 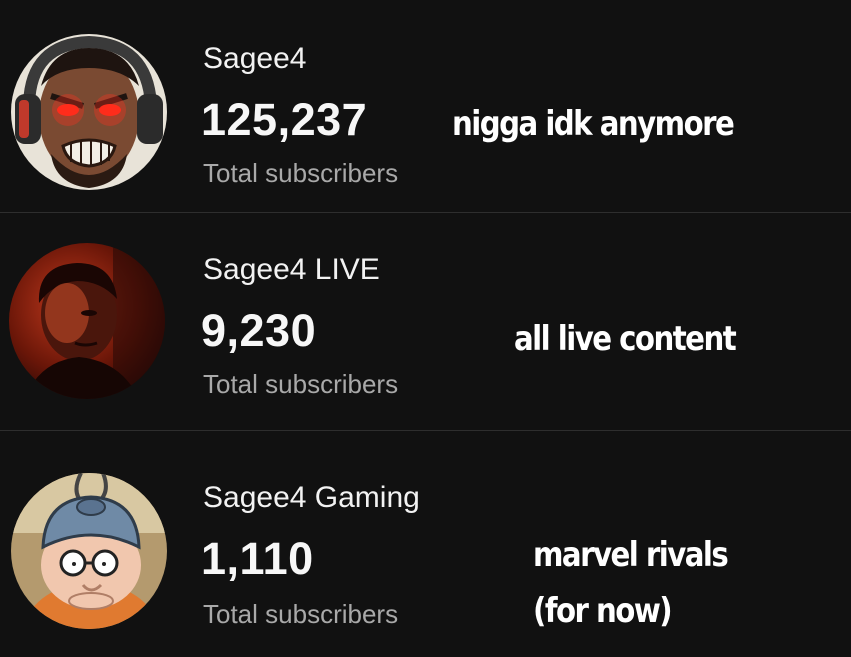 I want to click on meme-caption: nigga idk anymore, so click(x=593, y=124).